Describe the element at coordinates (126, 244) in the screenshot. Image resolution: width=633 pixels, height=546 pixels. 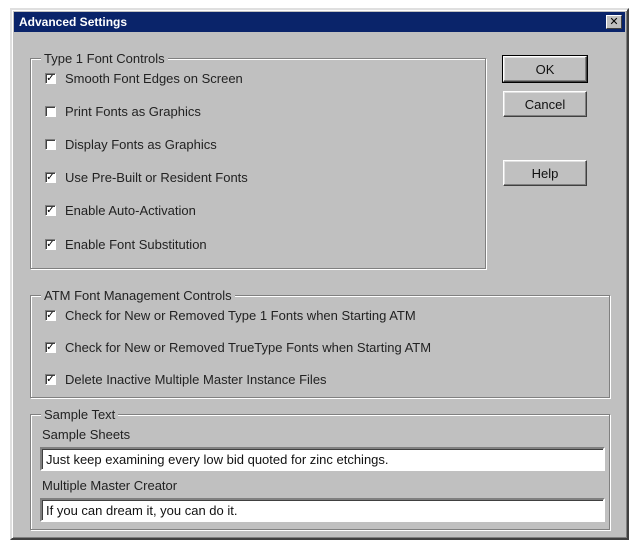
I see `option-enable-font-substitution: ✓ Enable Font Substitution` at that location.